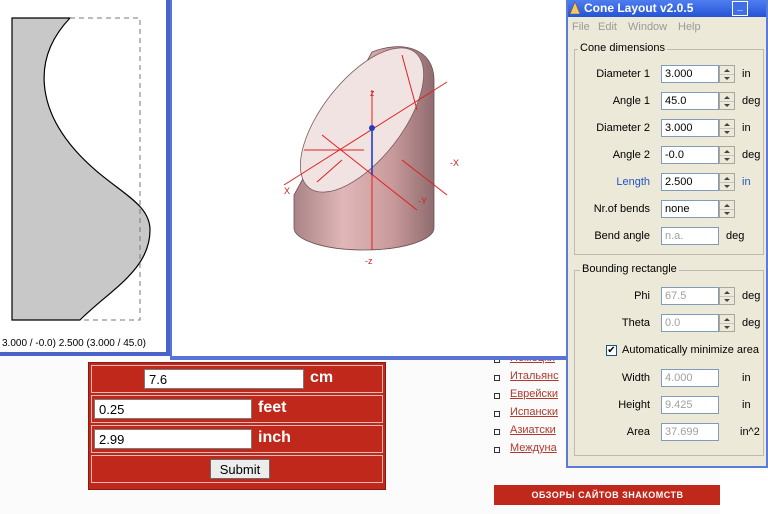 The height and width of the screenshot is (514, 768). What do you see at coordinates (631, 155) in the screenshot?
I see `angle2-label: Angle 2` at bounding box center [631, 155].